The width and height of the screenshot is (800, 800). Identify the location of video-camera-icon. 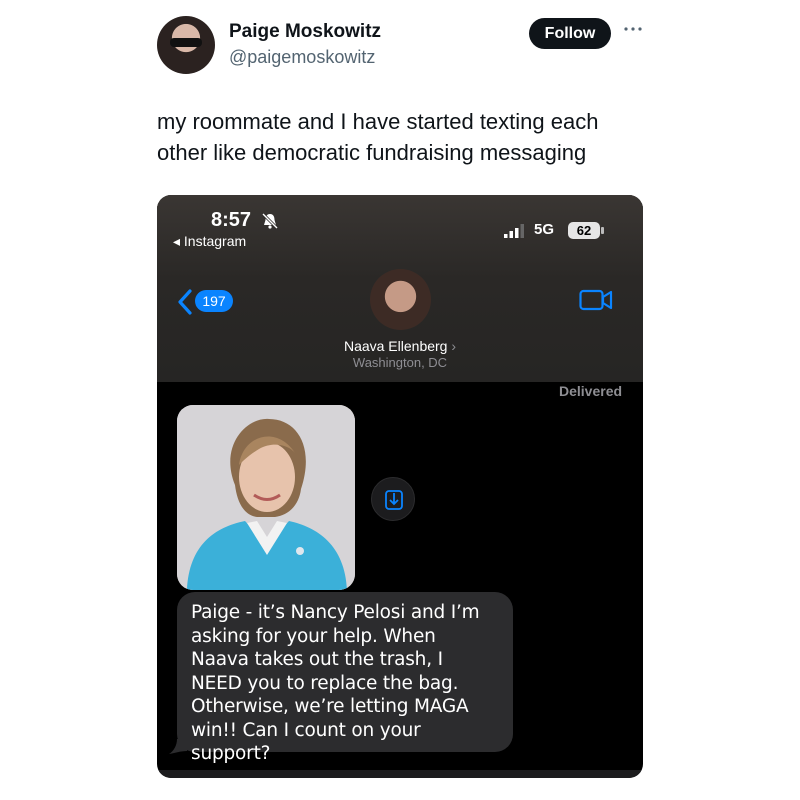
(596, 300).